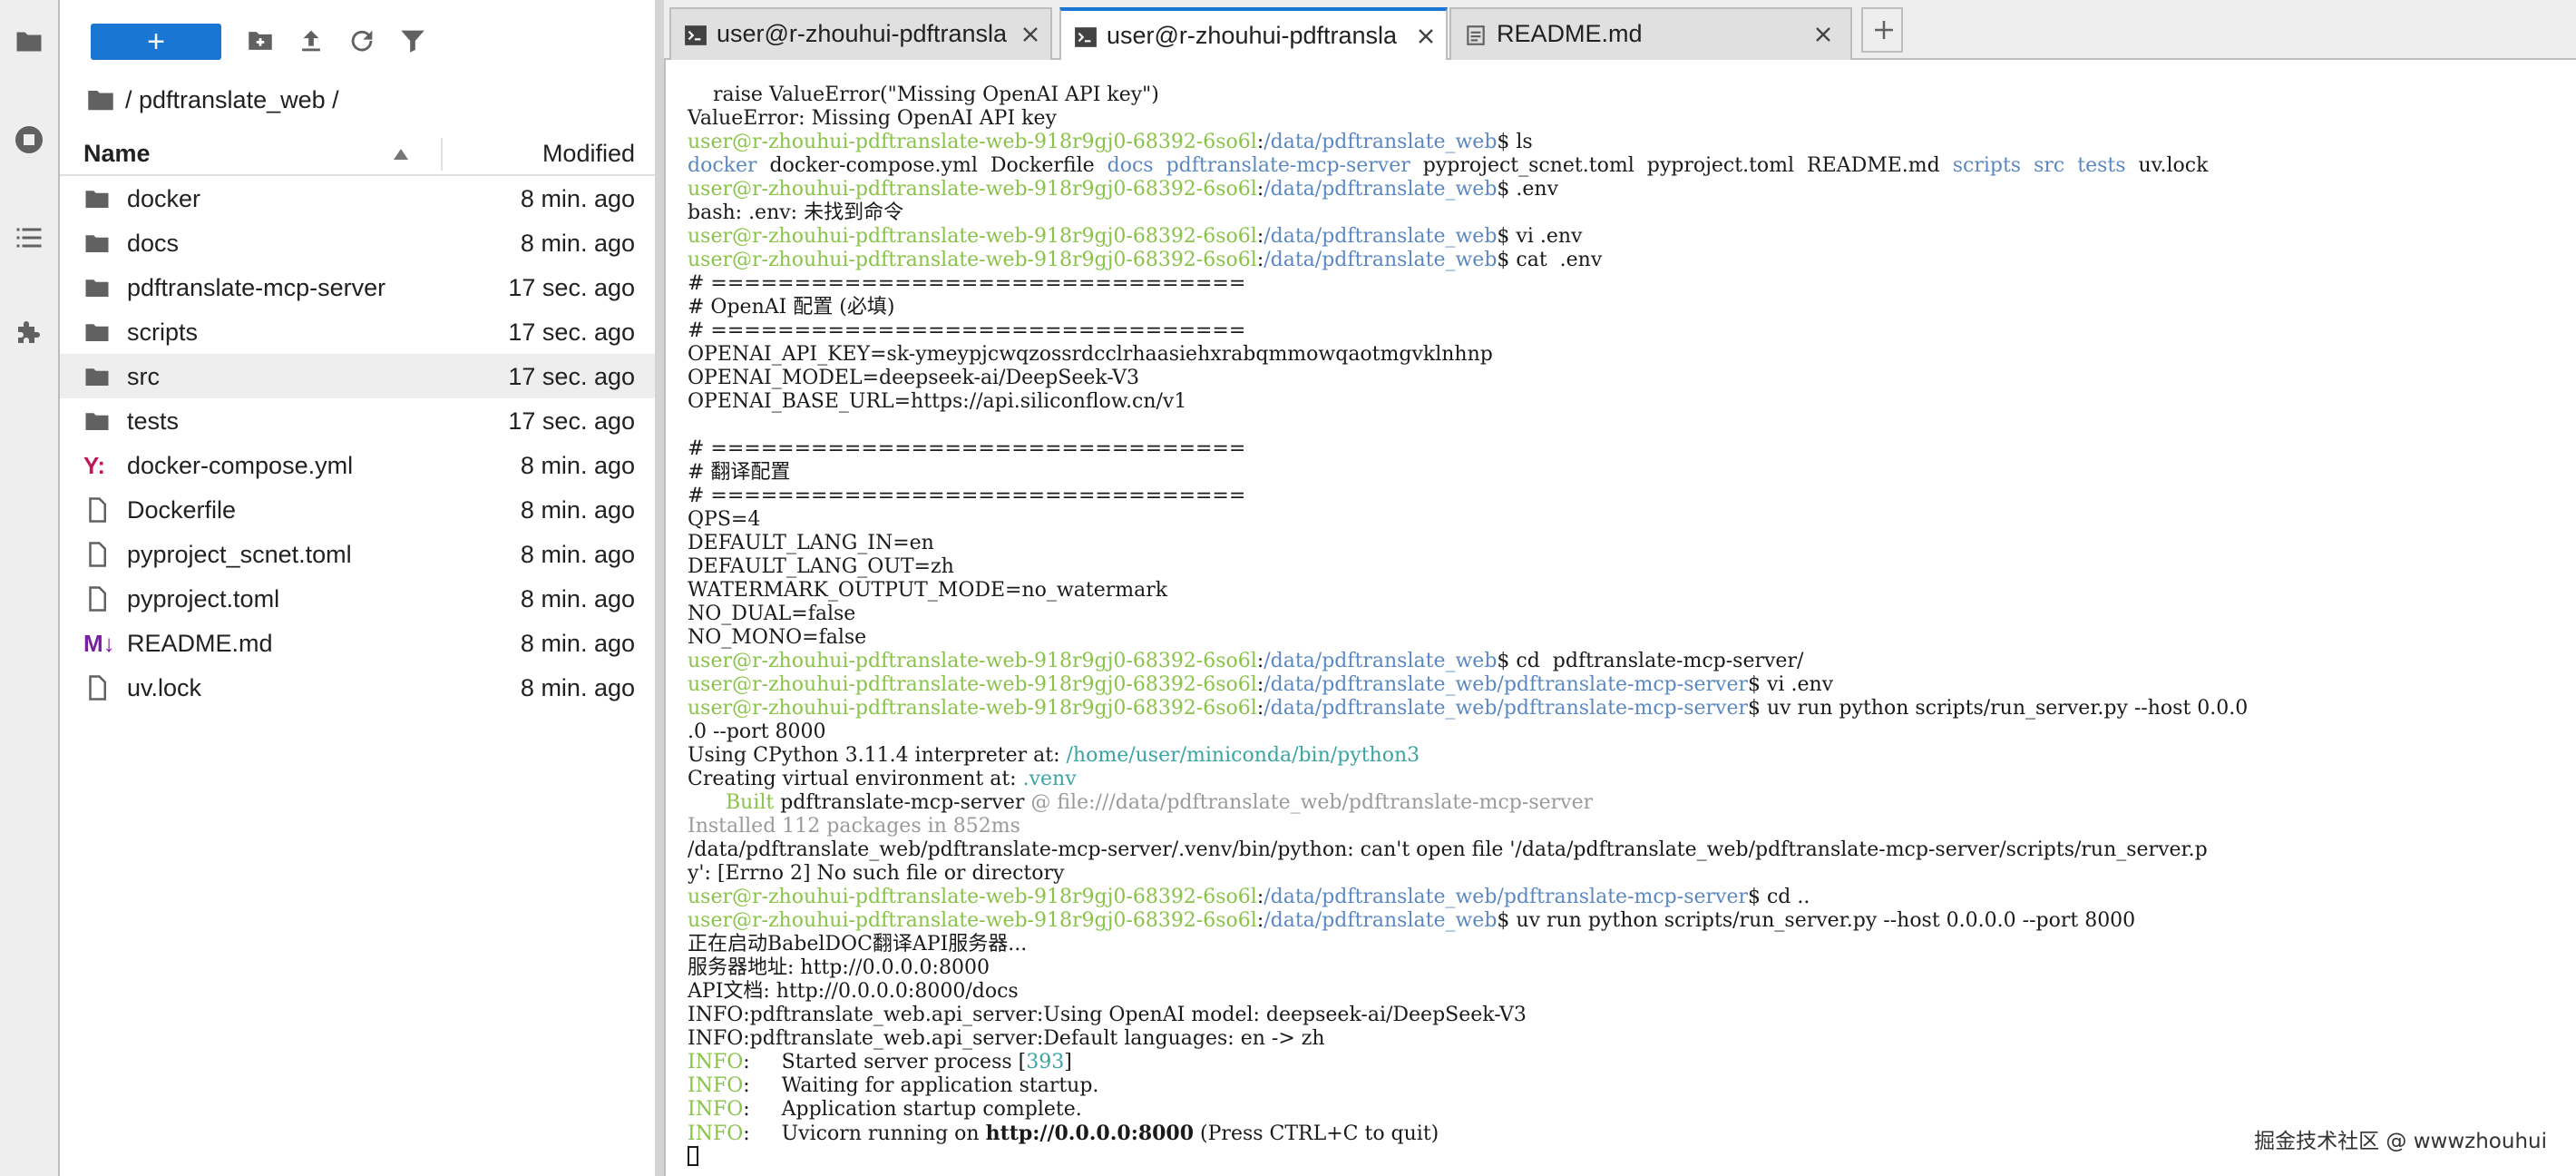  What do you see at coordinates (357, 331) in the screenshot?
I see `file-row-scripts: scripts 17 sec. ago` at bounding box center [357, 331].